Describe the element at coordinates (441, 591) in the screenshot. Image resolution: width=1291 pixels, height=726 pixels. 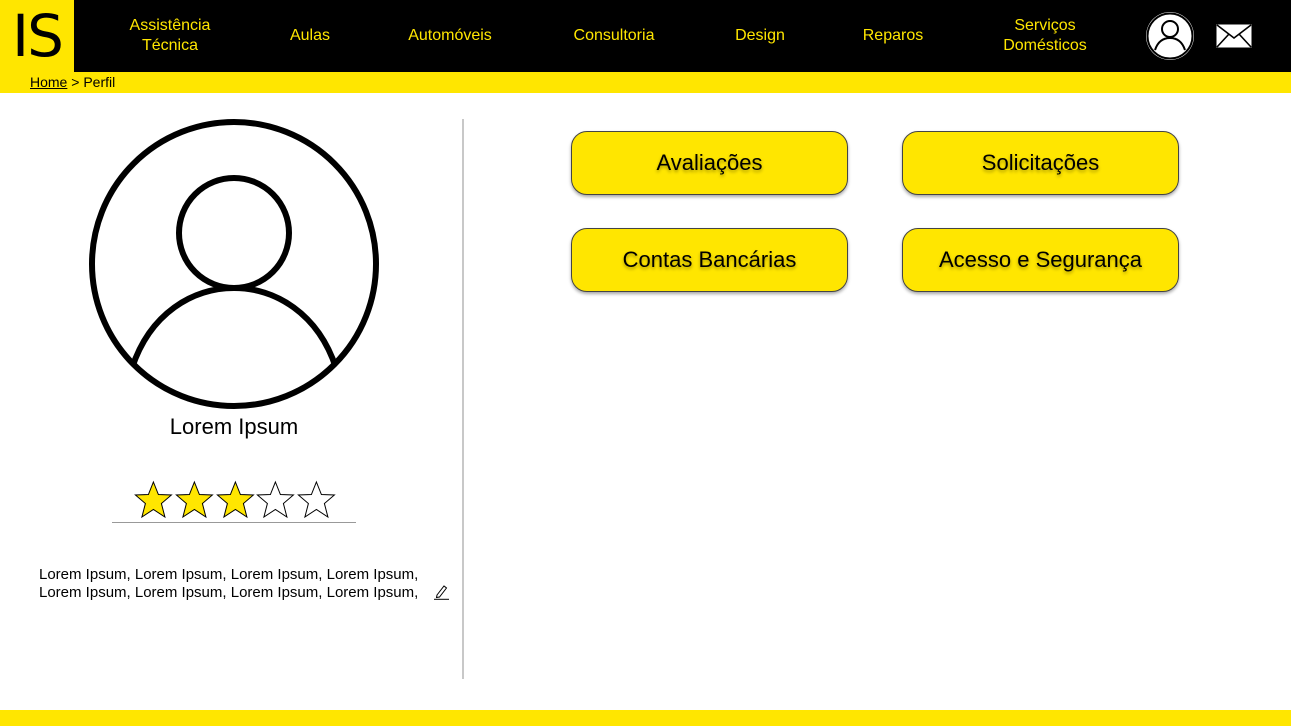
I see `pencil-icon` at that location.